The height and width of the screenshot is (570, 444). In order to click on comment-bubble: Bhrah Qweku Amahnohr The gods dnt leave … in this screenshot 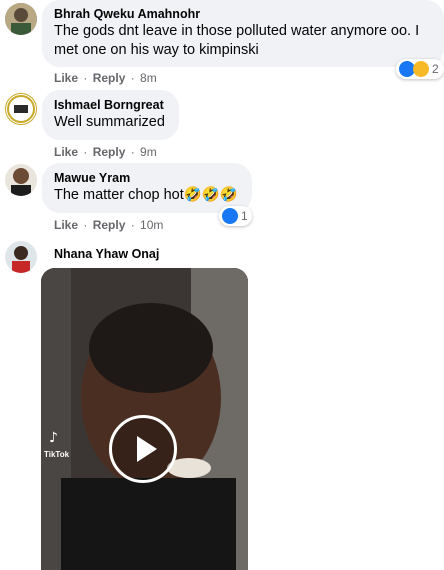, I will do `click(243, 33)`.